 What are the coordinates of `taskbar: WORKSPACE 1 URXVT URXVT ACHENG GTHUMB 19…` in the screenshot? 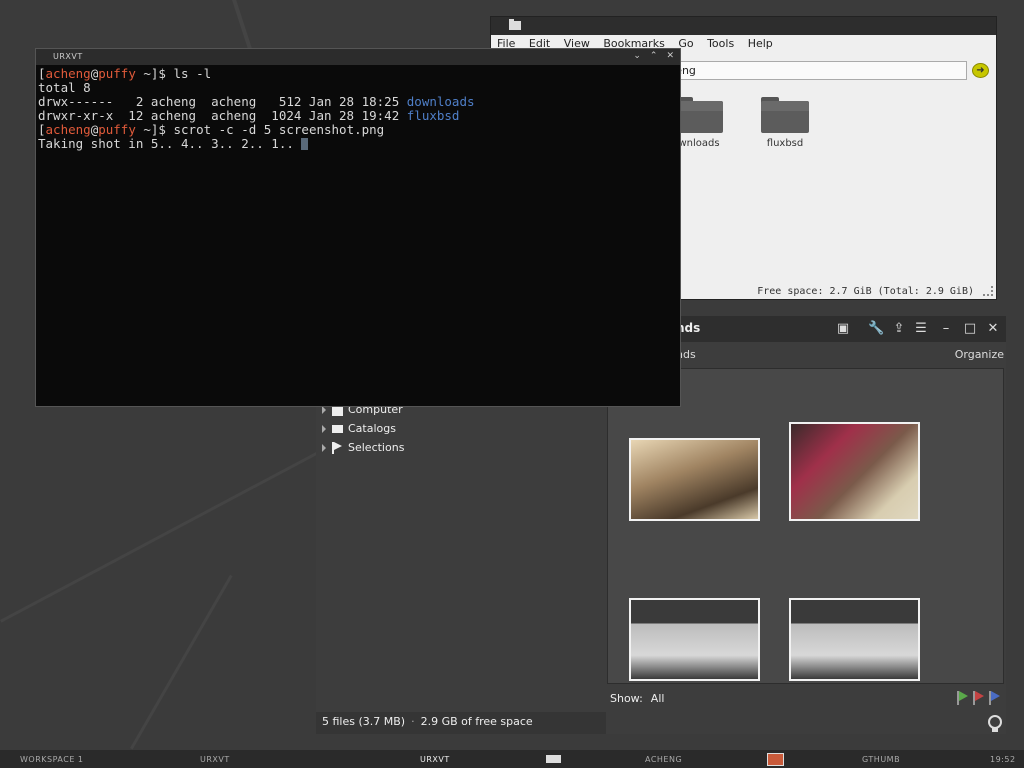 It's located at (512, 759).